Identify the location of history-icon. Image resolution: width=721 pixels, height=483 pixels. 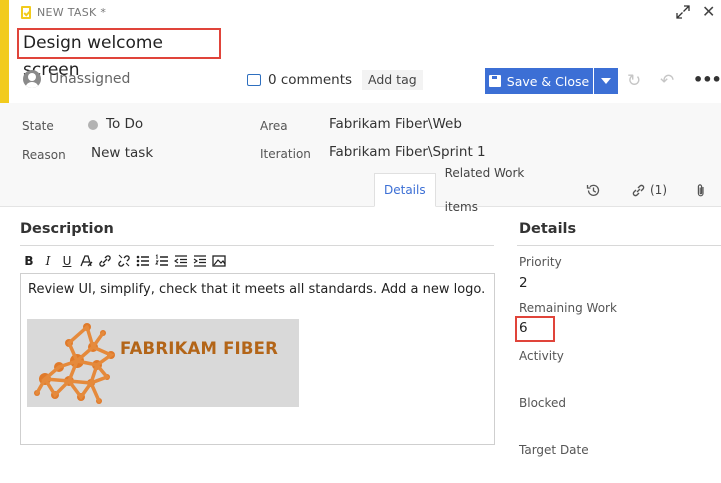
(593, 190).